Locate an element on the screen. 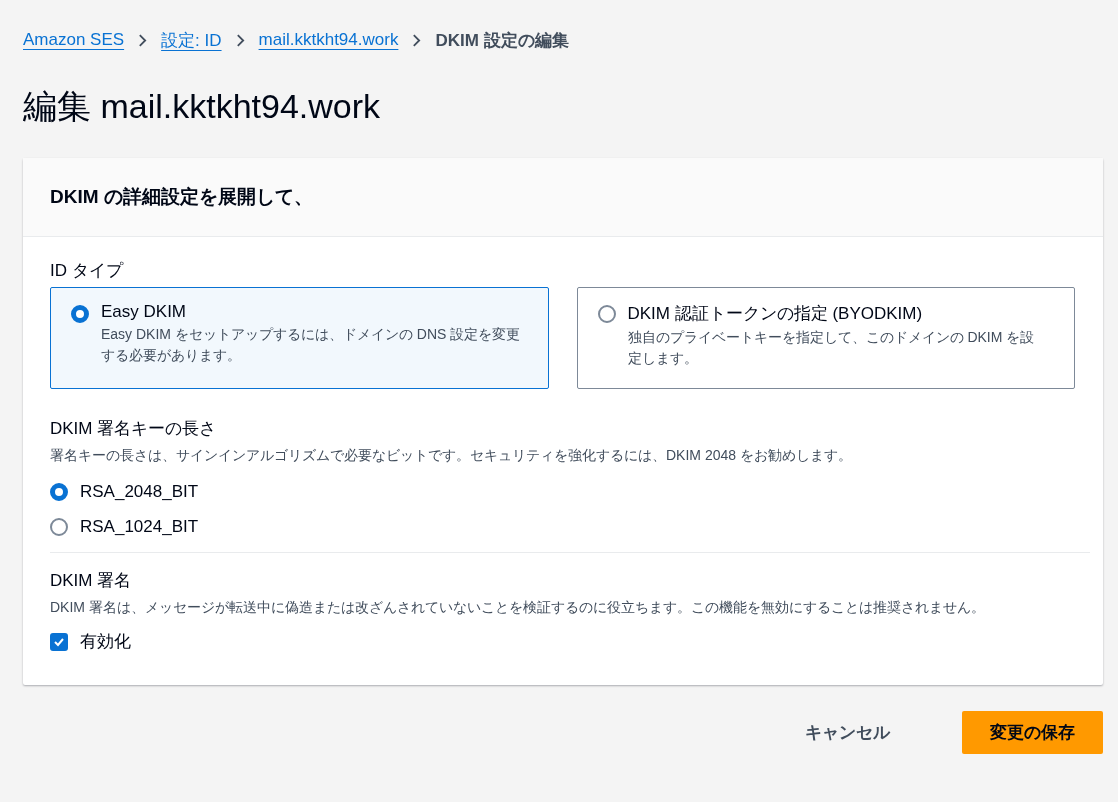 The height and width of the screenshot is (802, 1118). panel-title: DKIM の詳細設定を展開して、 is located at coordinates (182, 197).